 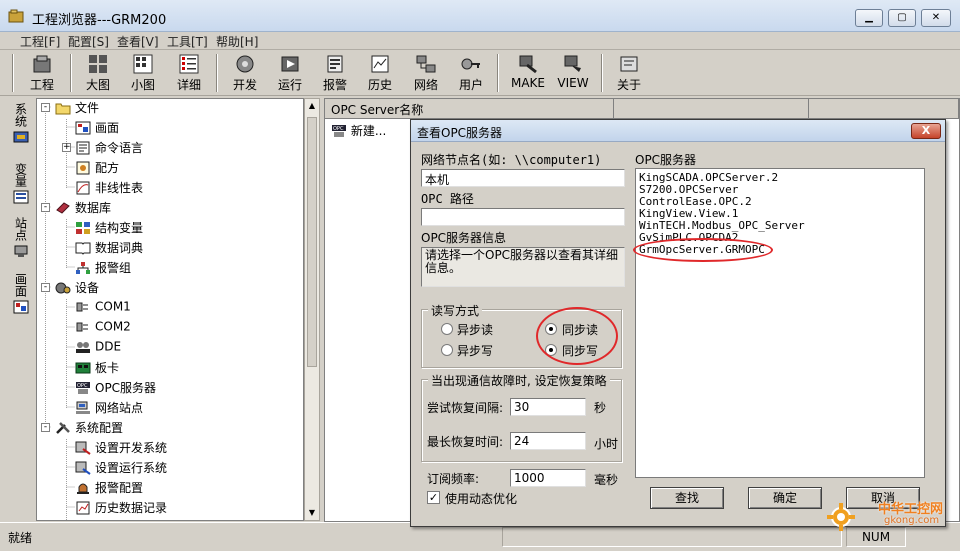 I want to click on toolbar-run-button: 运行, so click(x=290, y=73).